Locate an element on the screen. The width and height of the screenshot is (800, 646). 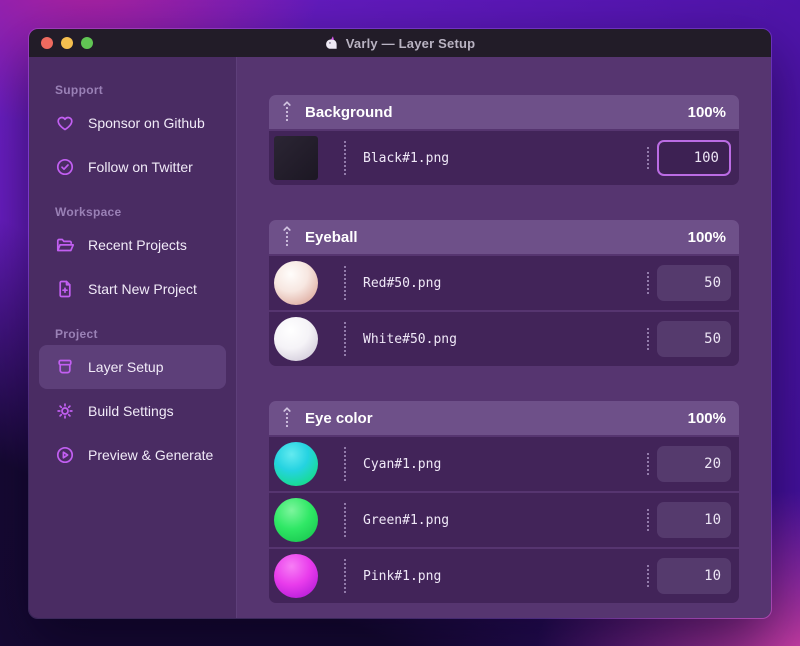
verified-check-icon is located at coordinates (65, 167).